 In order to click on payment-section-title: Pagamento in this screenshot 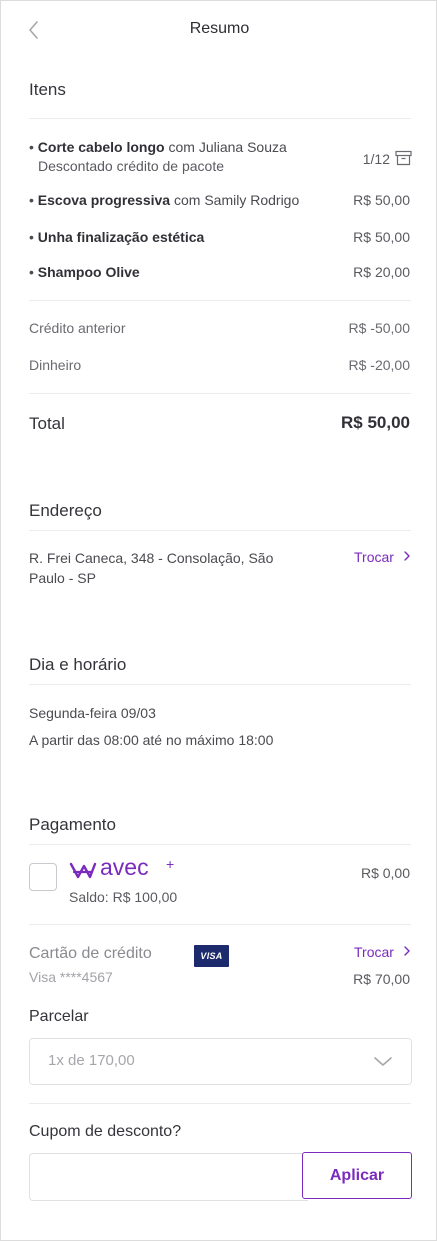, I will do `click(72, 824)`.